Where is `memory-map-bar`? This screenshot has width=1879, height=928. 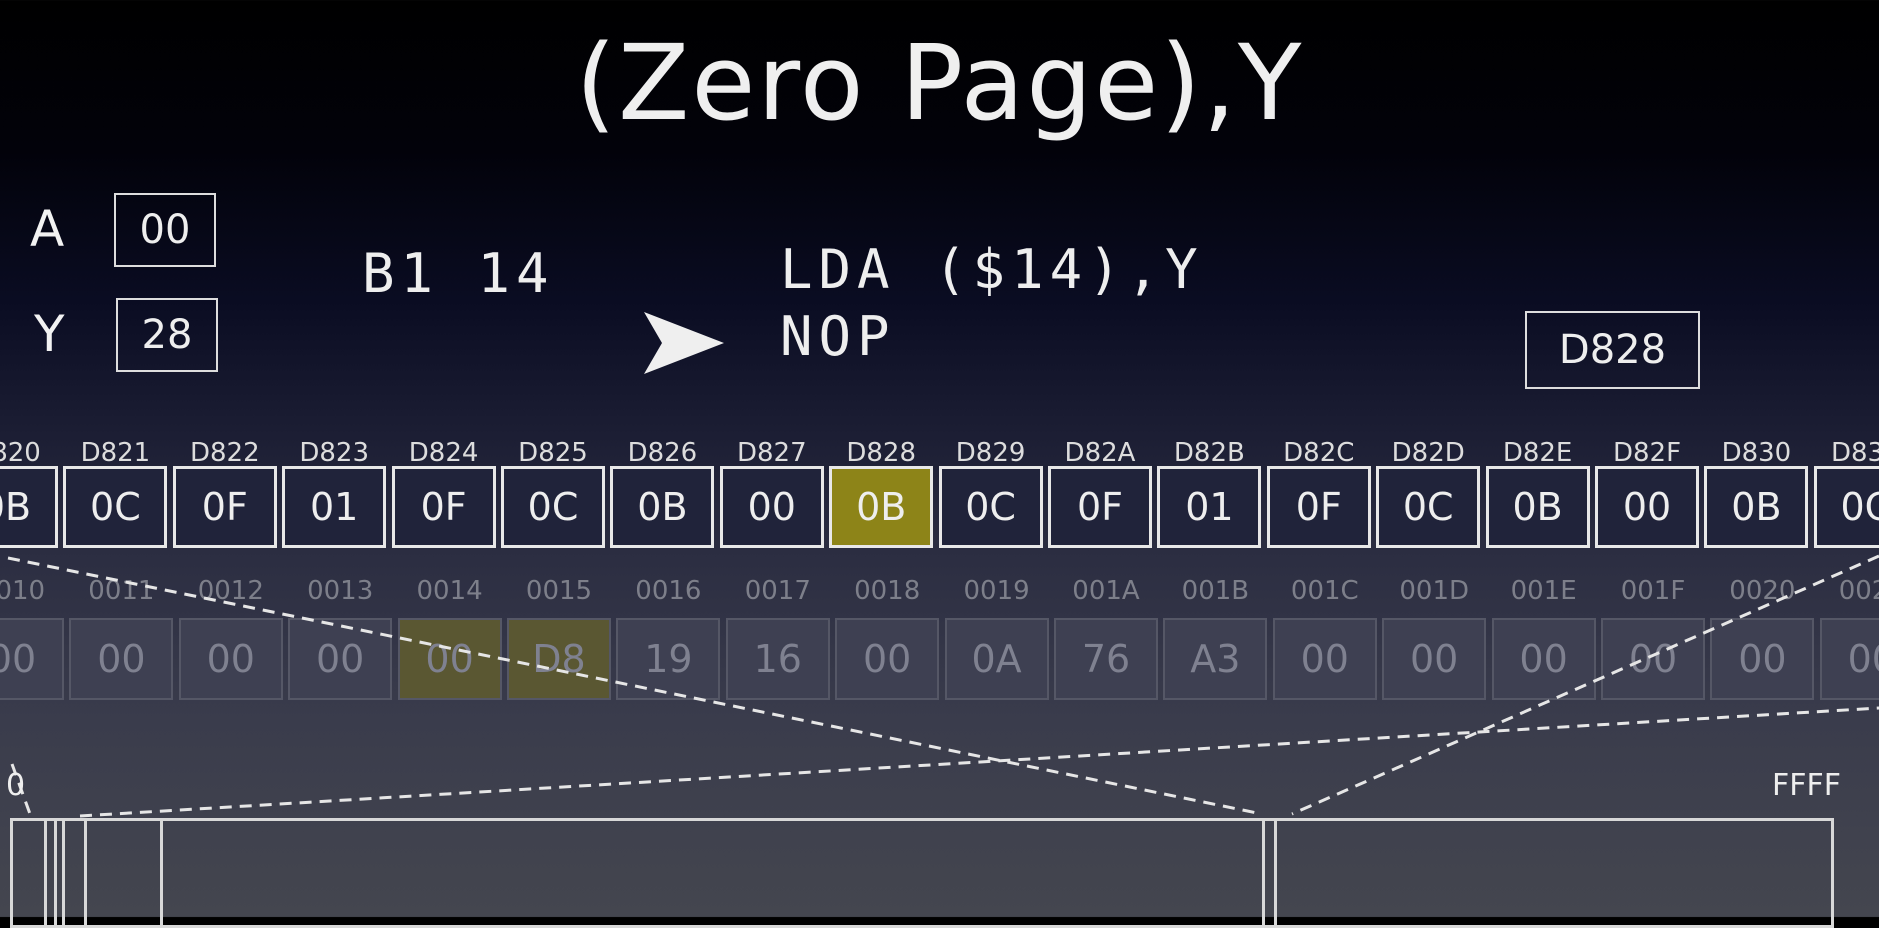
memory-map-bar is located at coordinates (922, 873).